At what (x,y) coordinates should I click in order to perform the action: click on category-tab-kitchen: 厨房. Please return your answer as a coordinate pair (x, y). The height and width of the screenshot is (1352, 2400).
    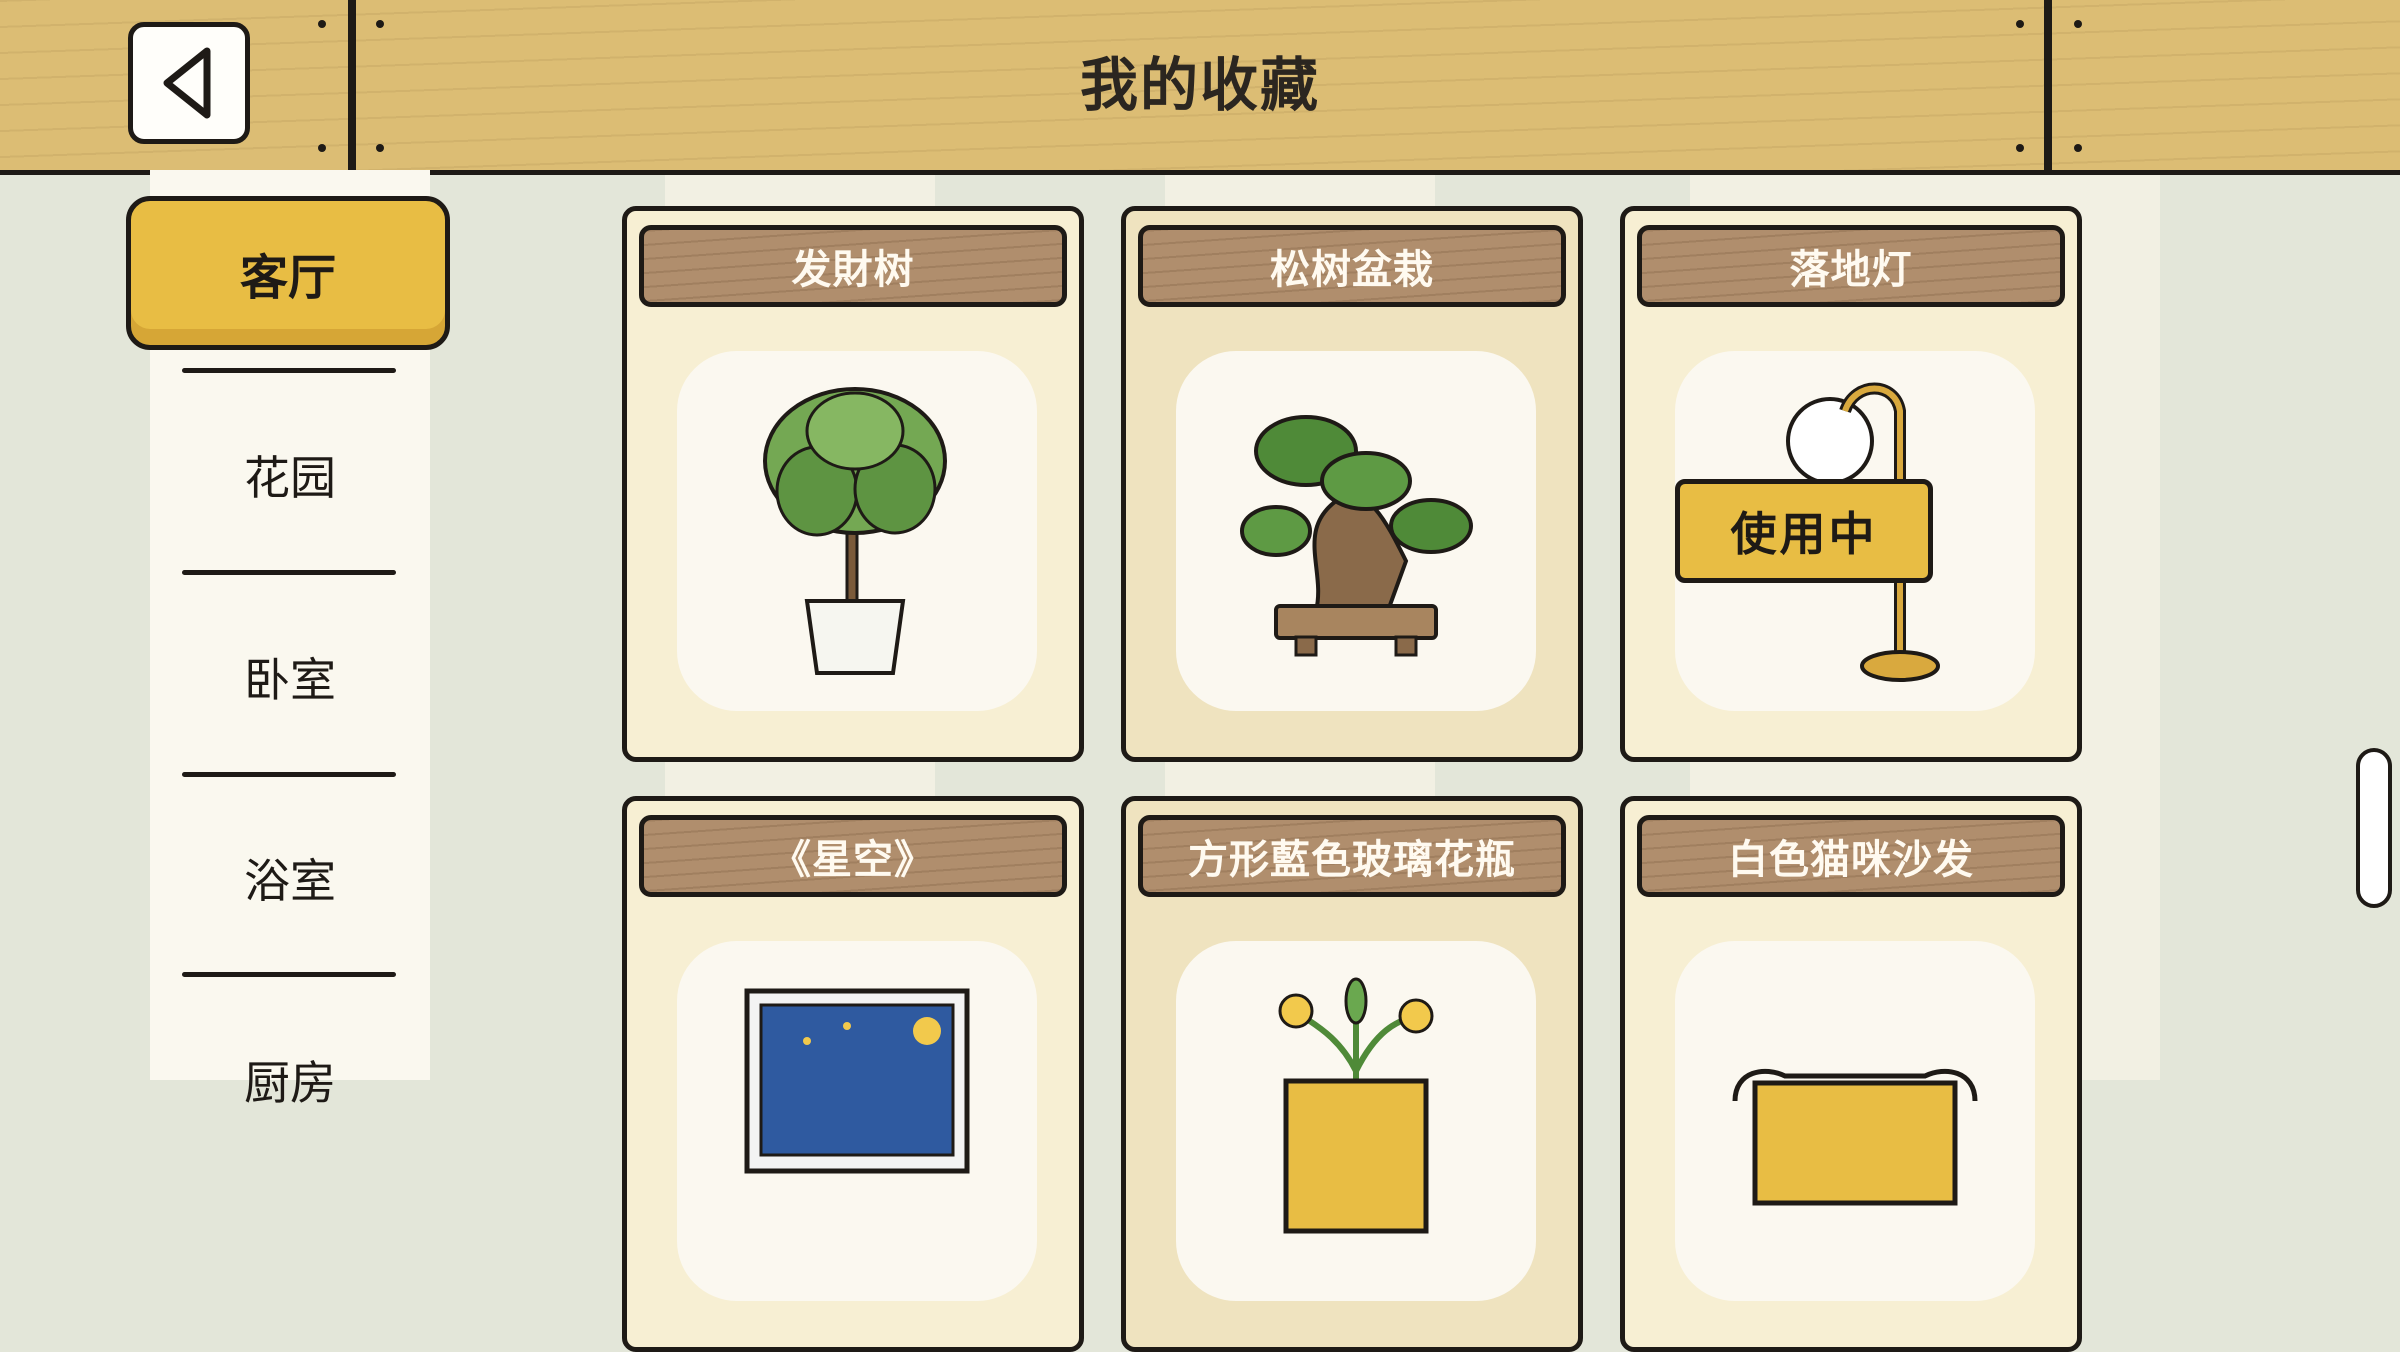
    Looking at the image, I should click on (290, 1080).